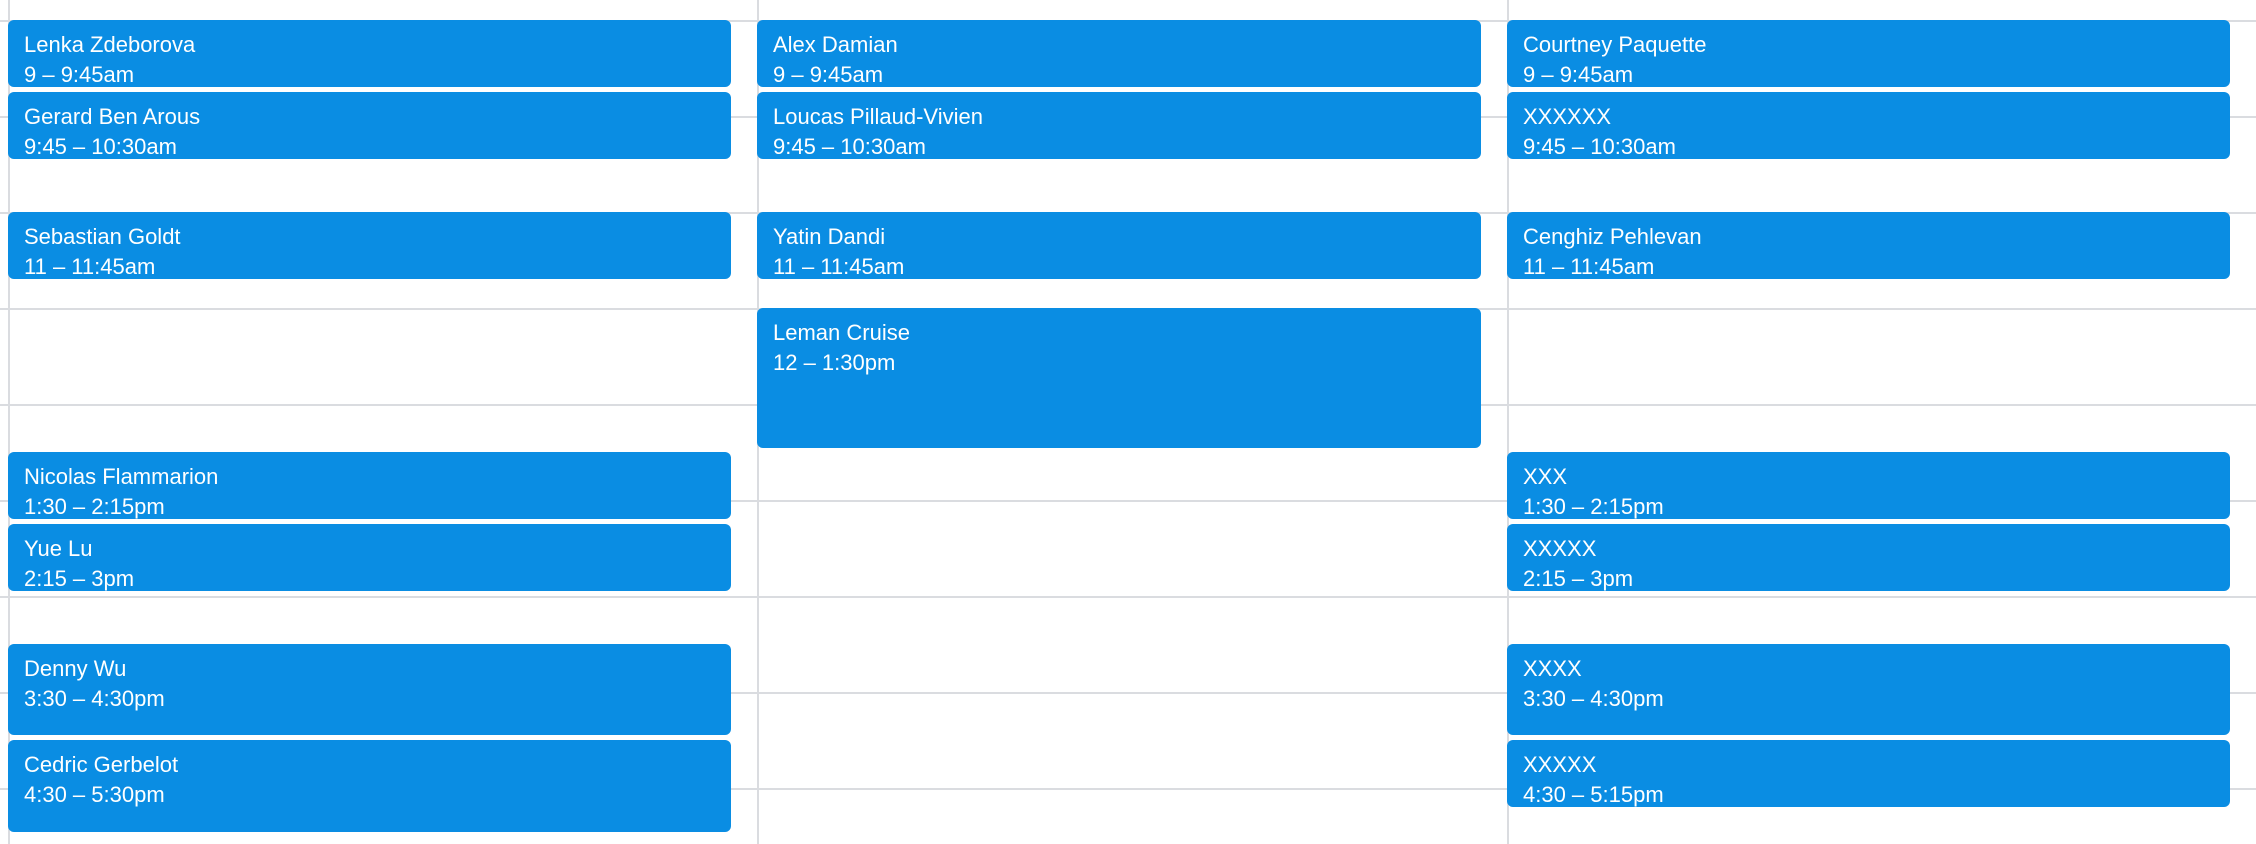 The image size is (2256, 844). What do you see at coordinates (829, 236) in the screenshot?
I see `event-title: Yatin Dandi` at bounding box center [829, 236].